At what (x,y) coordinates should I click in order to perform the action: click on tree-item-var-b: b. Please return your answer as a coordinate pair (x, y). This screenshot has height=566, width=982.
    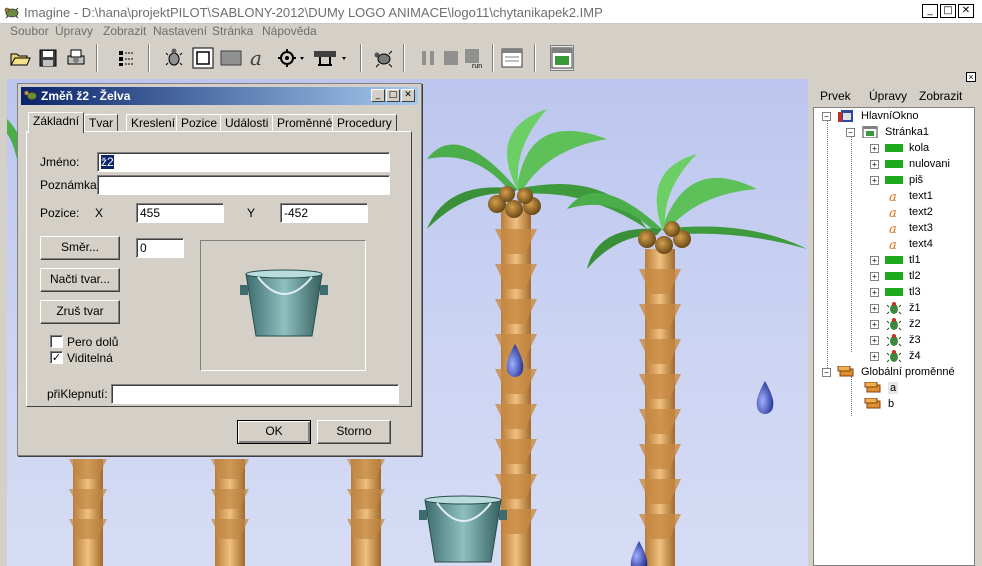
    Looking at the image, I should click on (879, 404).